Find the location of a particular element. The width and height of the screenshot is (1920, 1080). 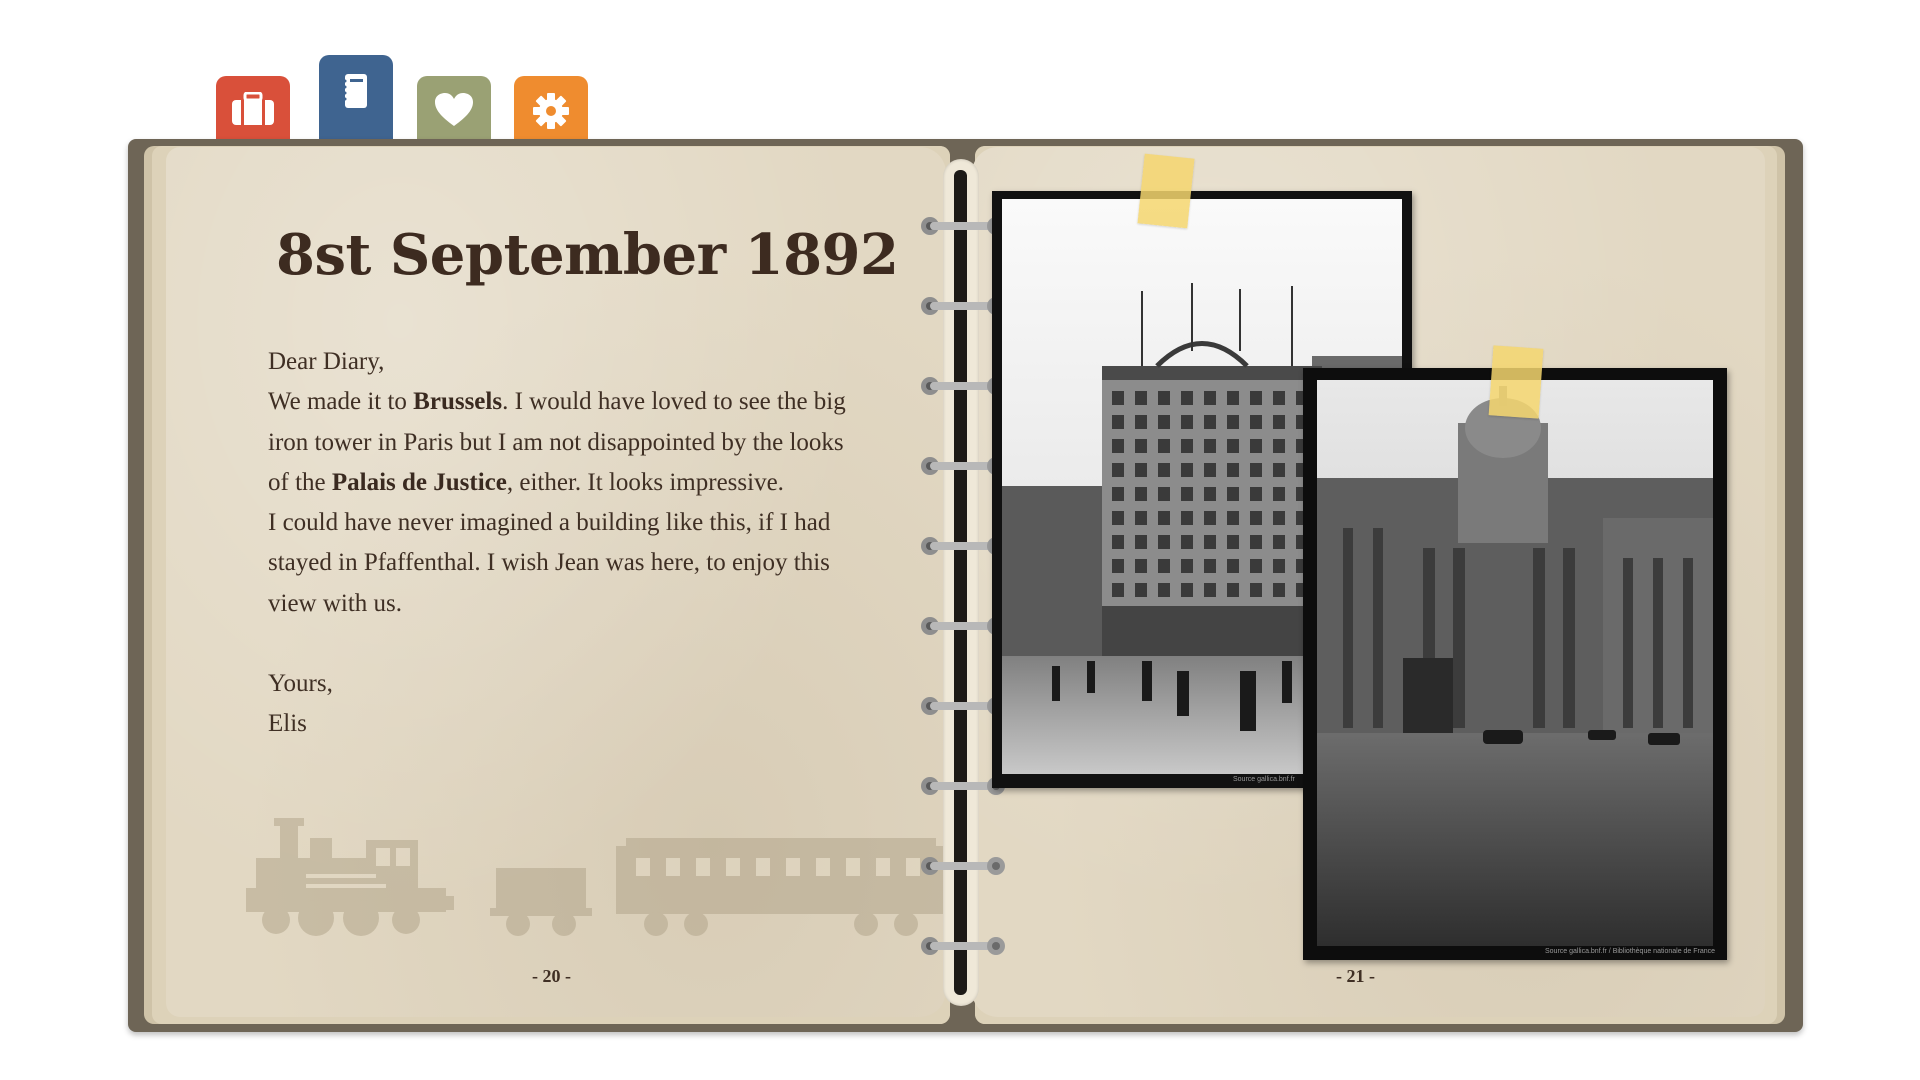

page-number-left: - 20 - is located at coordinates (551, 976).